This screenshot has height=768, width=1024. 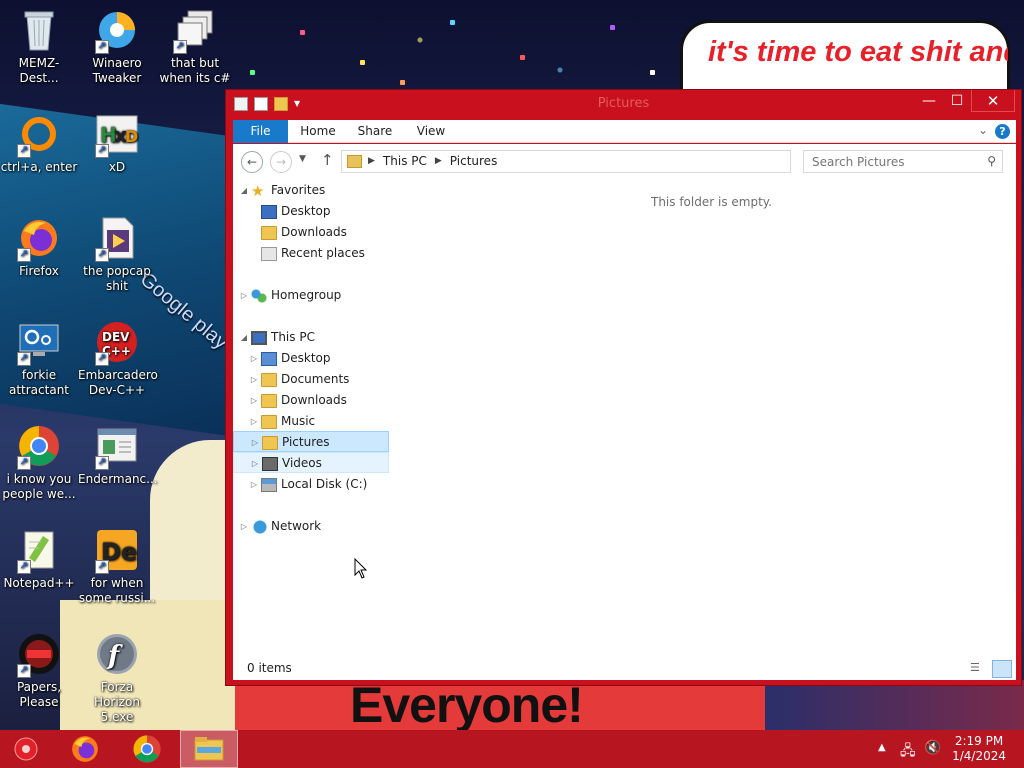 What do you see at coordinates (932, 748) in the screenshot?
I see `volume-muted-icon: 🔇` at bounding box center [932, 748].